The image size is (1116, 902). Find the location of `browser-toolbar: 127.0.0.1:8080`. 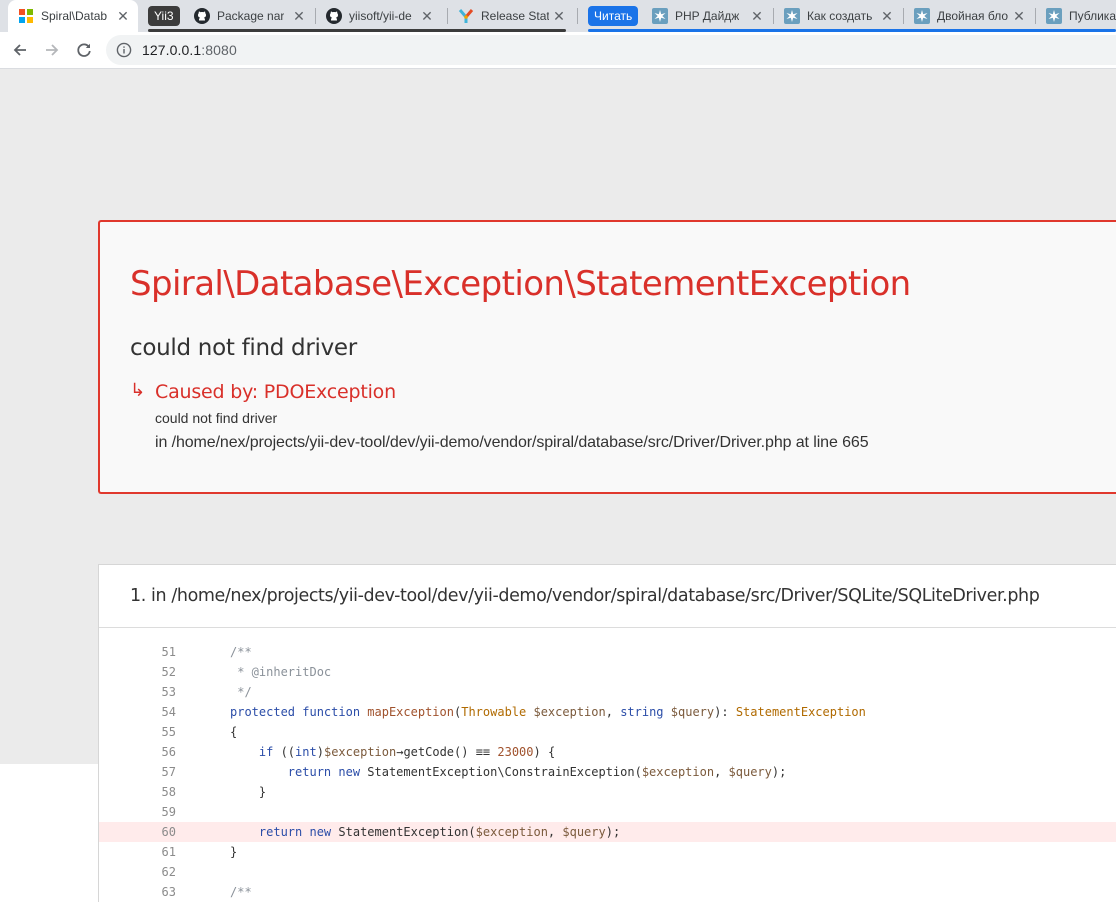

browser-toolbar: 127.0.0.1:8080 is located at coordinates (558, 50).